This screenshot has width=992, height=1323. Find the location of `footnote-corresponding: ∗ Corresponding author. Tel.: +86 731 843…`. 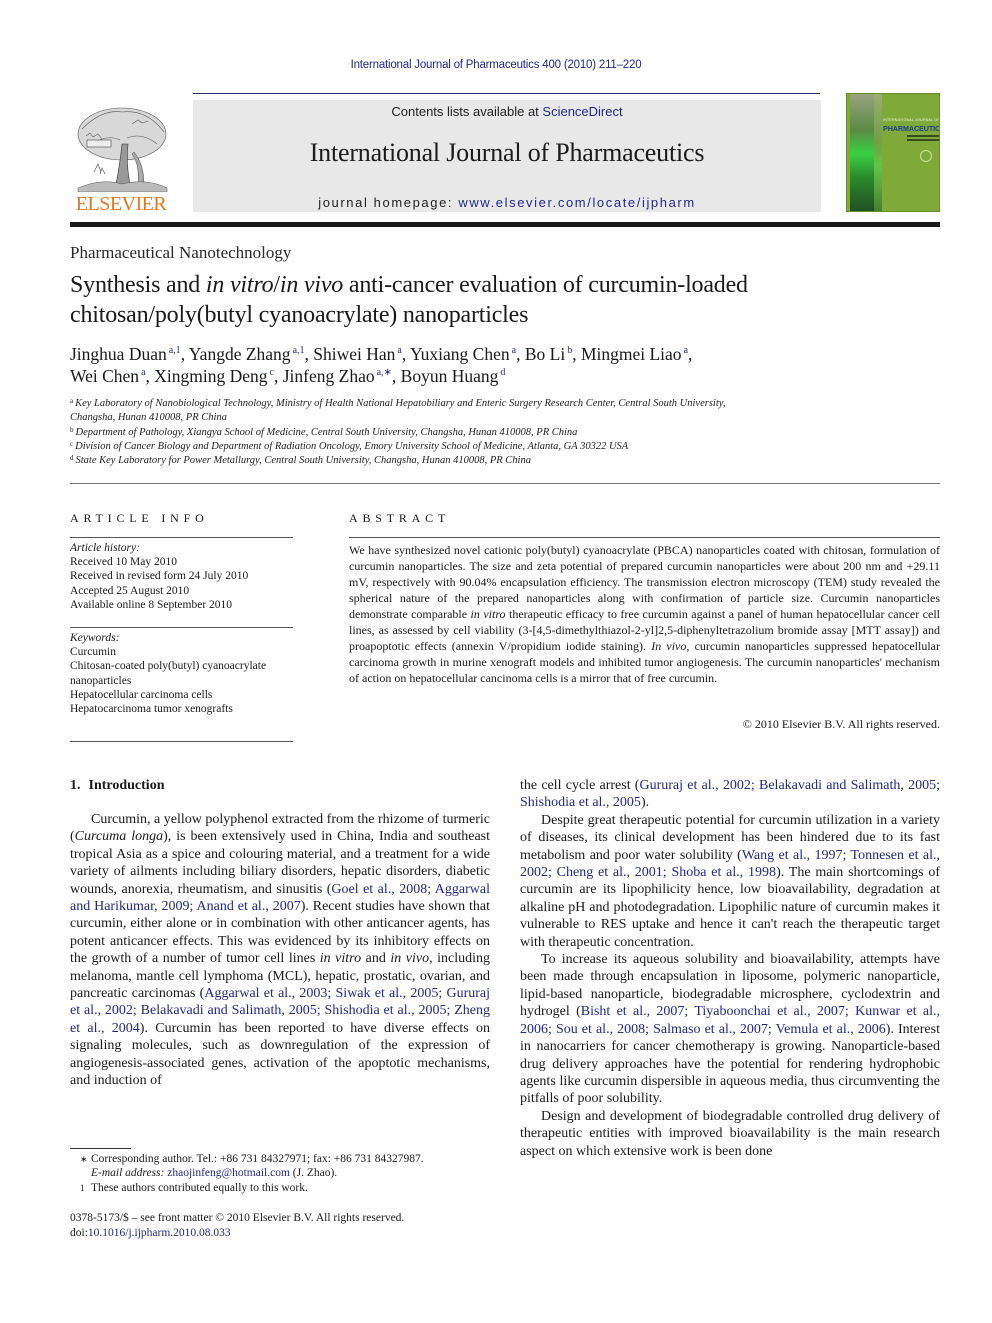

footnote-corresponding: ∗ Corresponding author. Tel.: +86 731 843… is located at coordinates (280, 1159).